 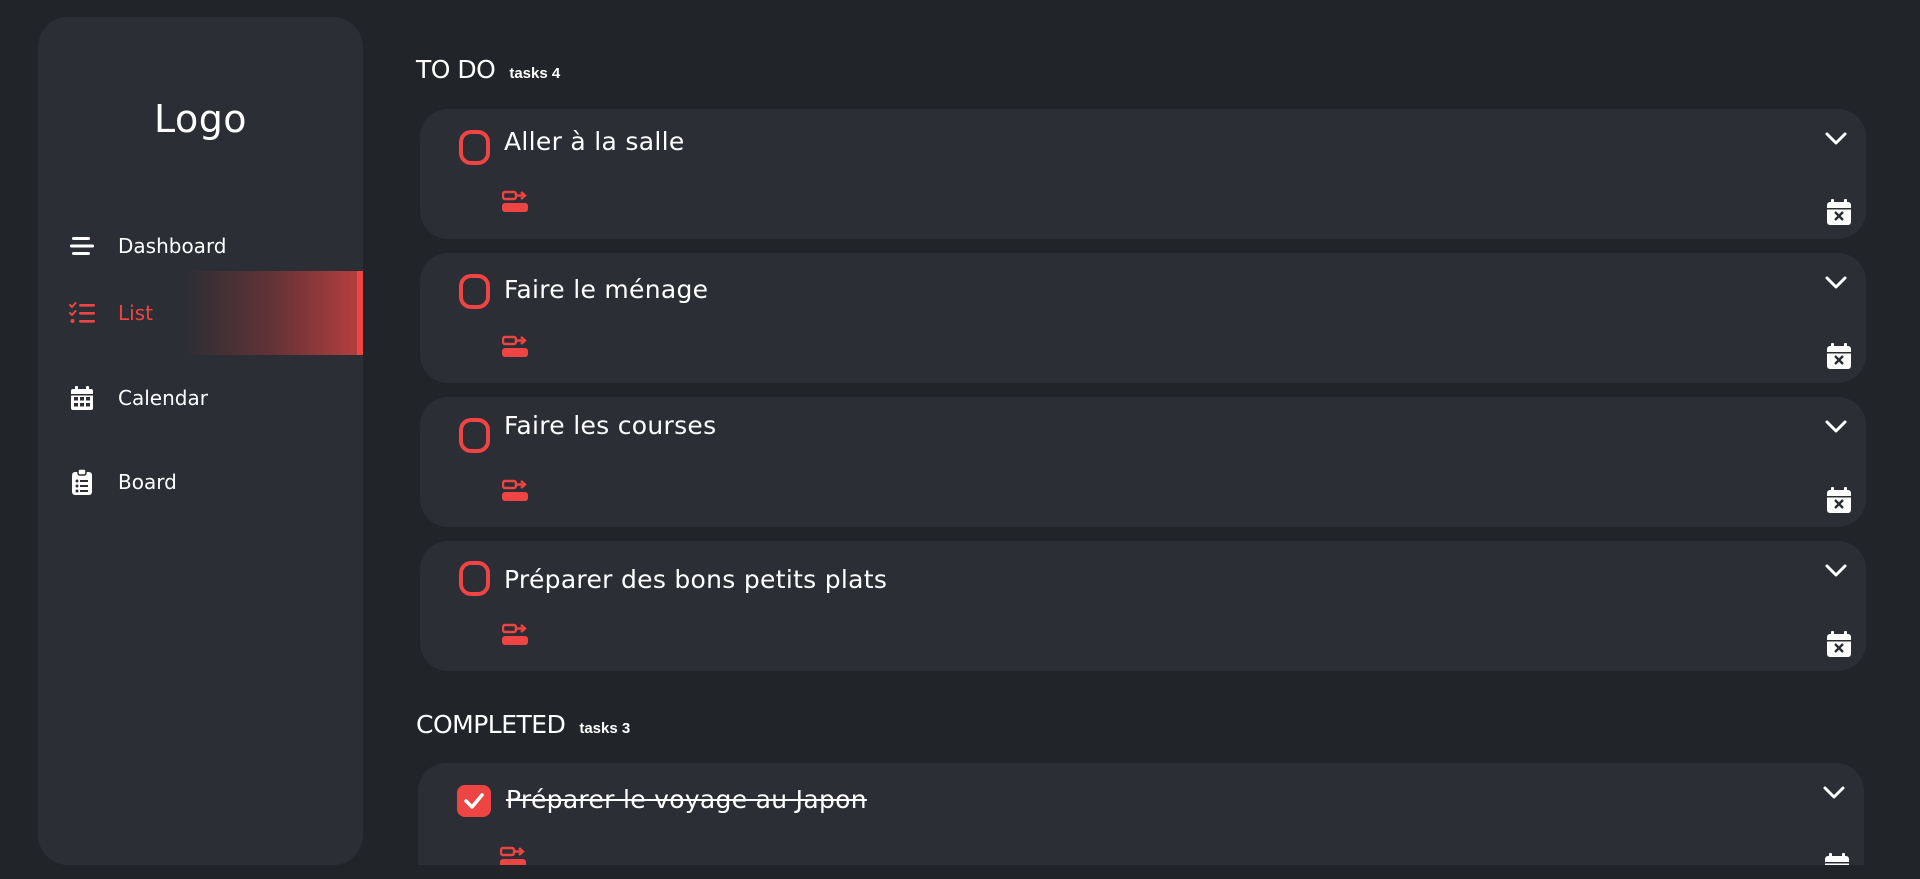 I want to click on sidebar-item-label: Calendar, so click(x=163, y=398).